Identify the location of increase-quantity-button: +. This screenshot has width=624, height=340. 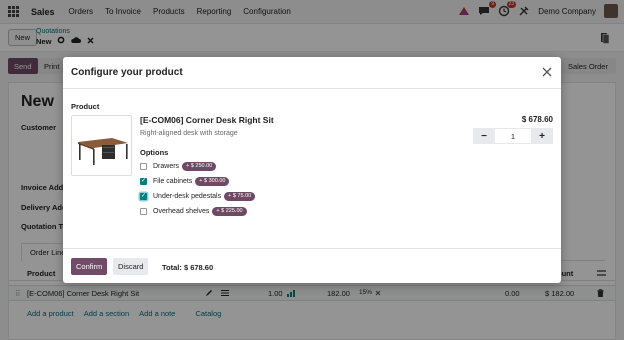
(542, 136).